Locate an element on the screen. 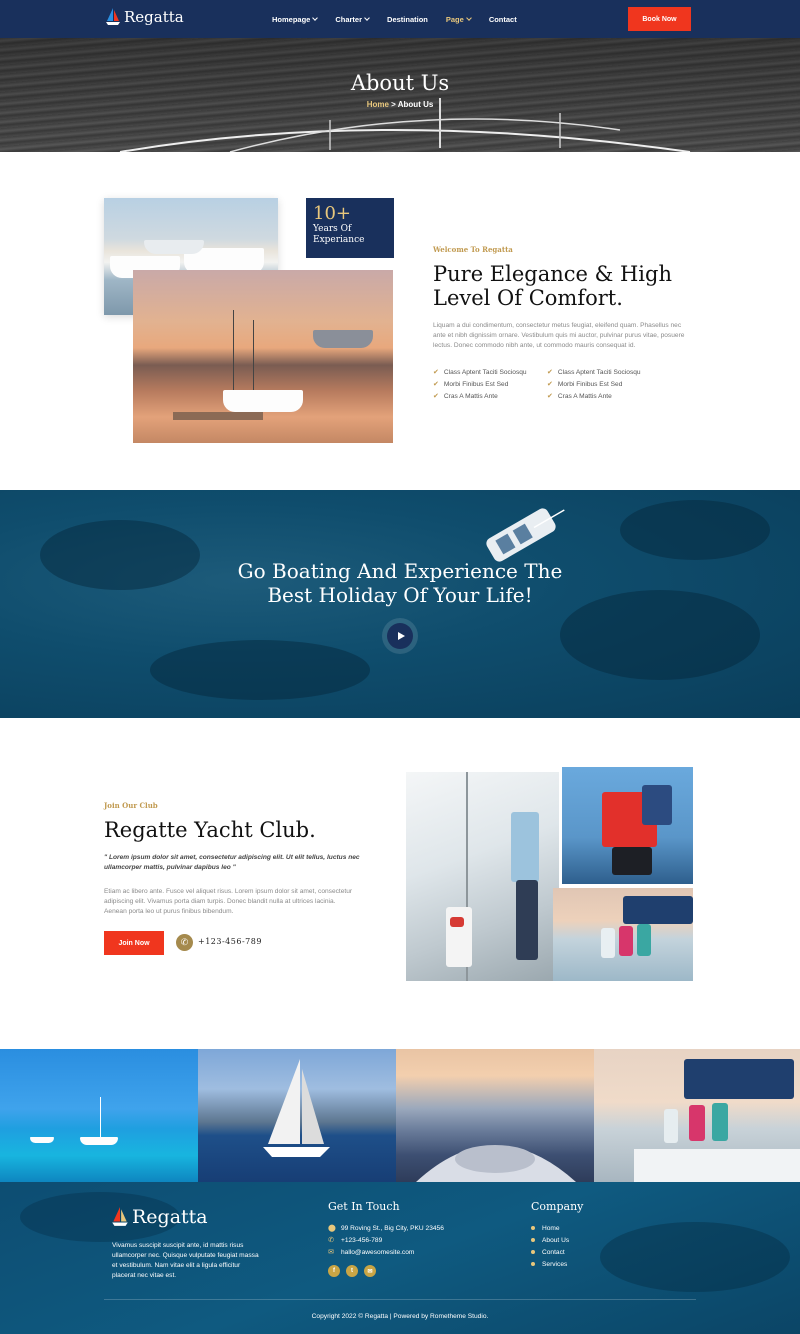  experience-number: 10+ is located at coordinates (332, 213).